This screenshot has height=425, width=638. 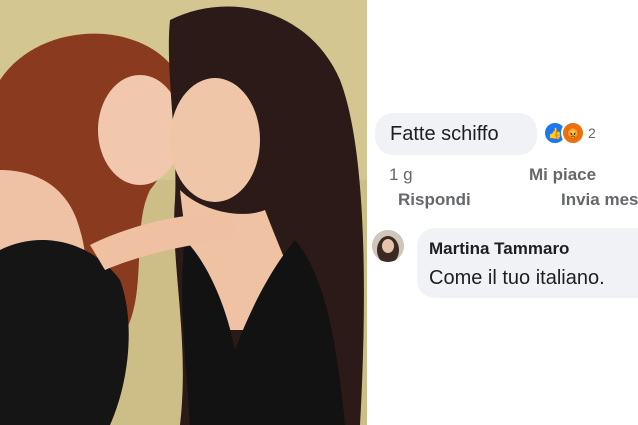 What do you see at coordinates (517, 278) in the screenshot?
I see `reply-text: Come il tuo italiano.` at bounding box center [517, 278].